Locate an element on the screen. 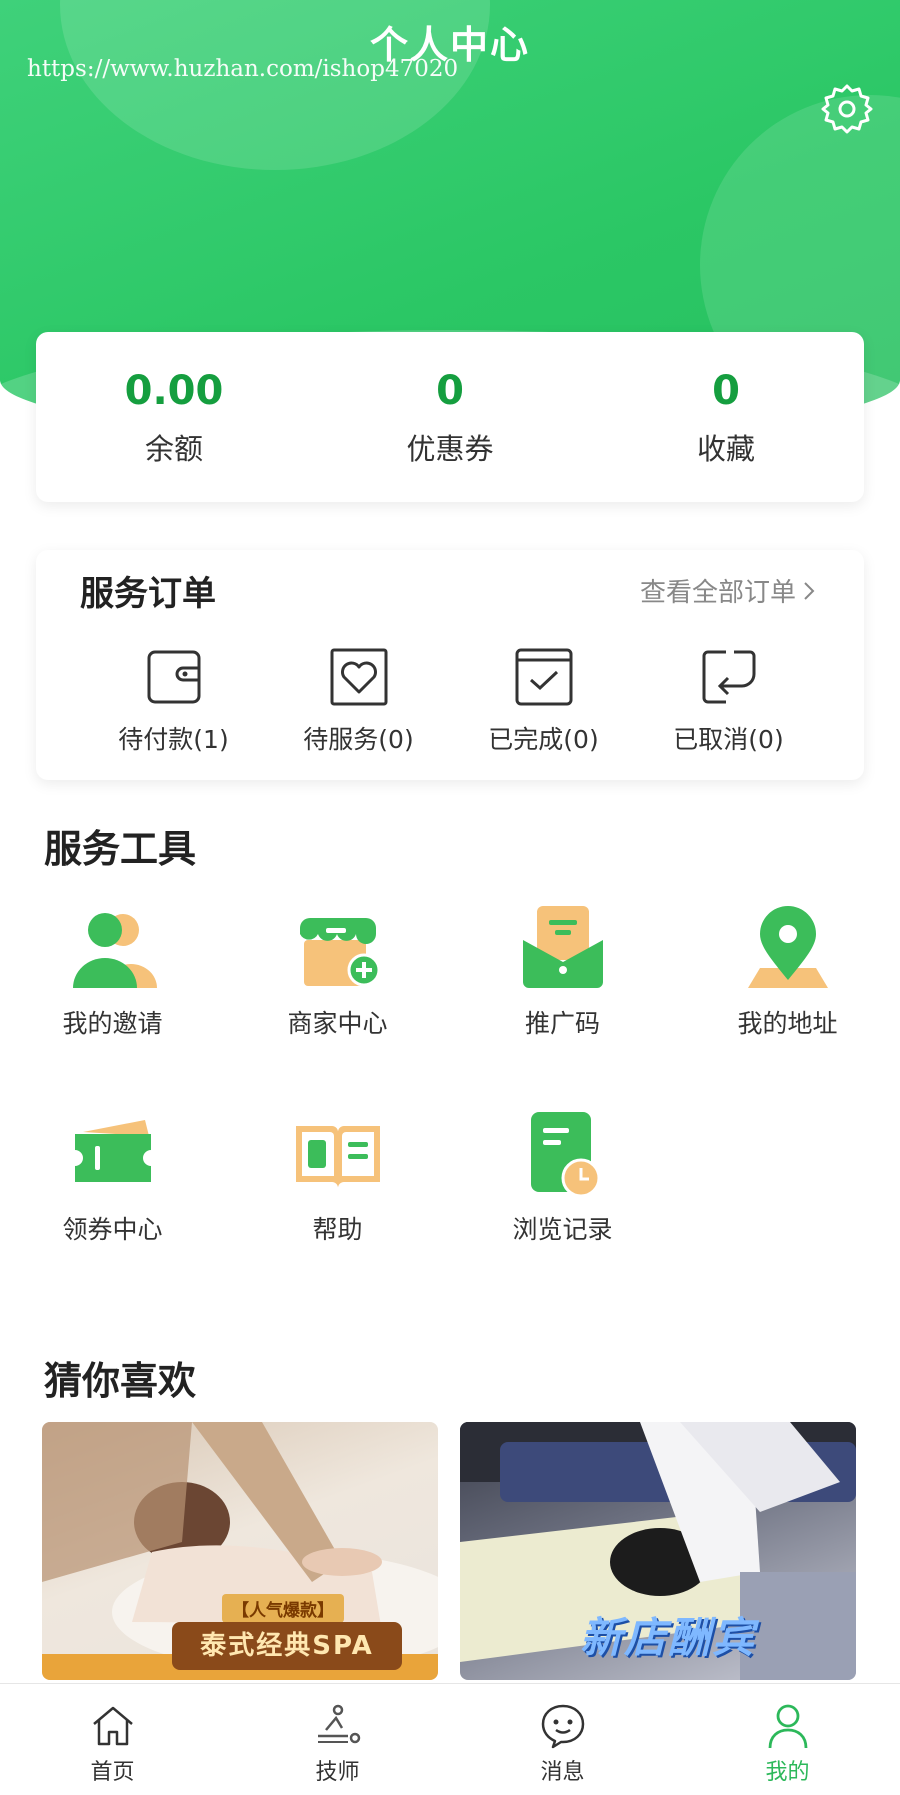 Image resolution: width=900 pixels, height=1795 pixels. tab-technician: 技师 is located at coordinates (337, 1739).